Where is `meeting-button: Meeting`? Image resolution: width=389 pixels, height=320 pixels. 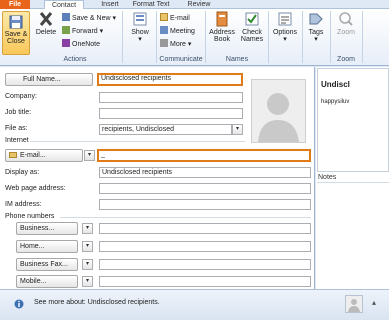
meeting-button: Meeting is located at coordinates (177, 31).